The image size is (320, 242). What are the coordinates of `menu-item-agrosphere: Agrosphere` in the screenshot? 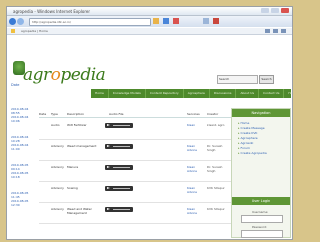 It's located at (197, 93).